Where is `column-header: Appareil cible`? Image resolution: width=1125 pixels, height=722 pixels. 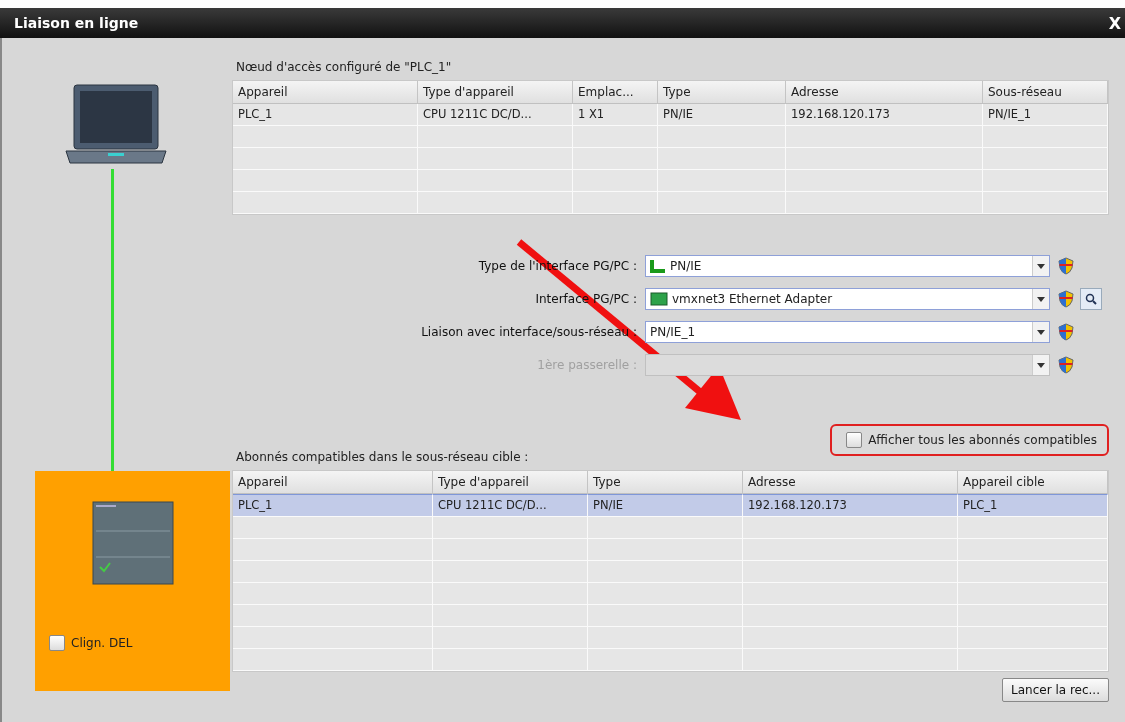
column-header: Appareil cible is located at coordinates (1033, 482).